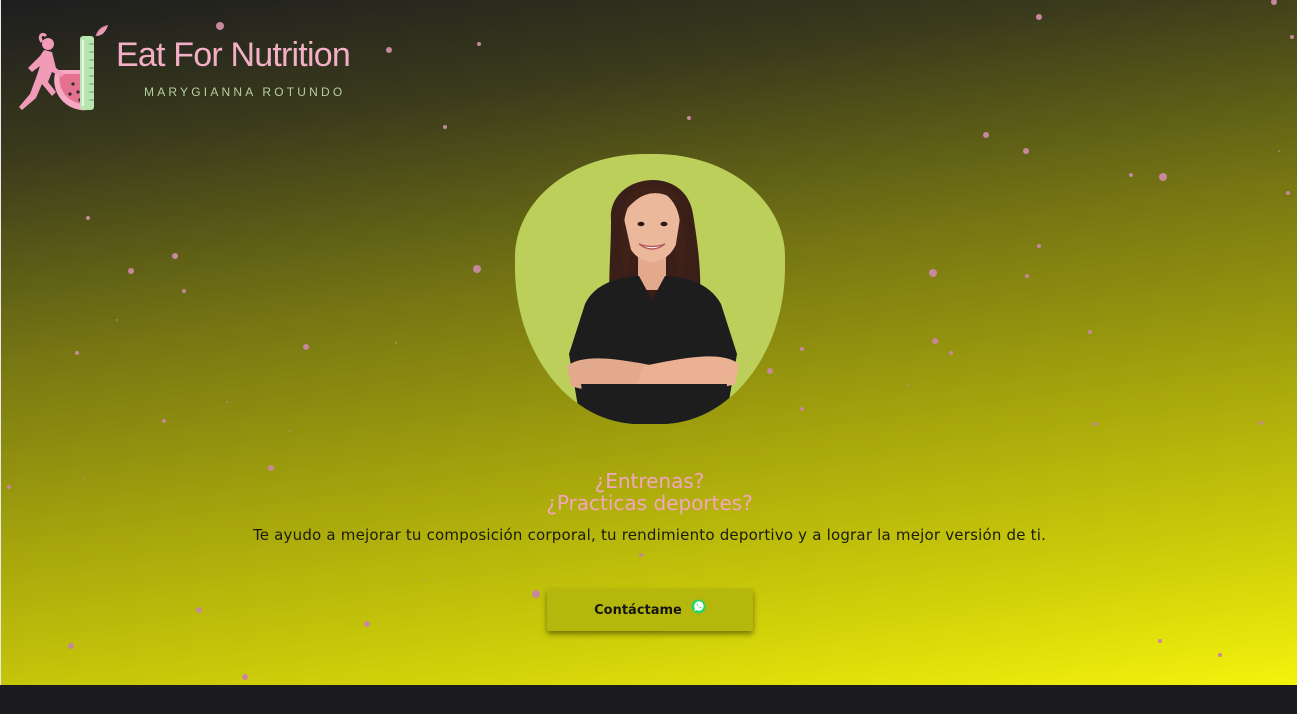 This screenshot has height=714, width=1297. I want to click on headline-line-1: ¿Entrenas?, so click(649, 481).